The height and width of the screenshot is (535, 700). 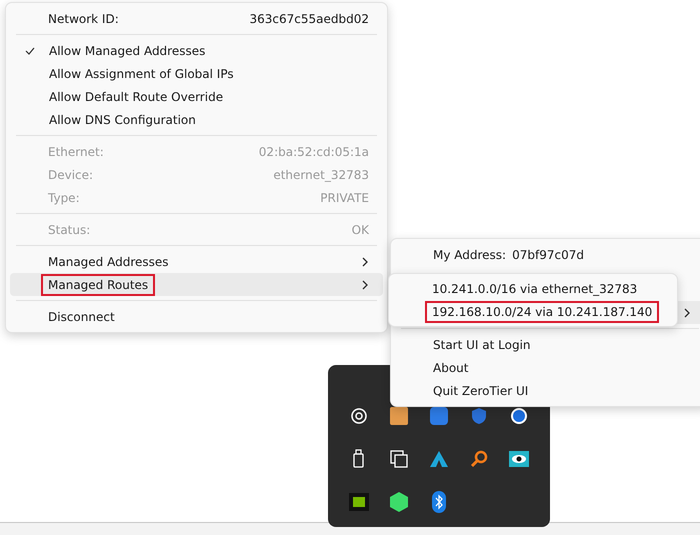 I want to click on info-value: ethernet_32783, so click(x=321, y=175).